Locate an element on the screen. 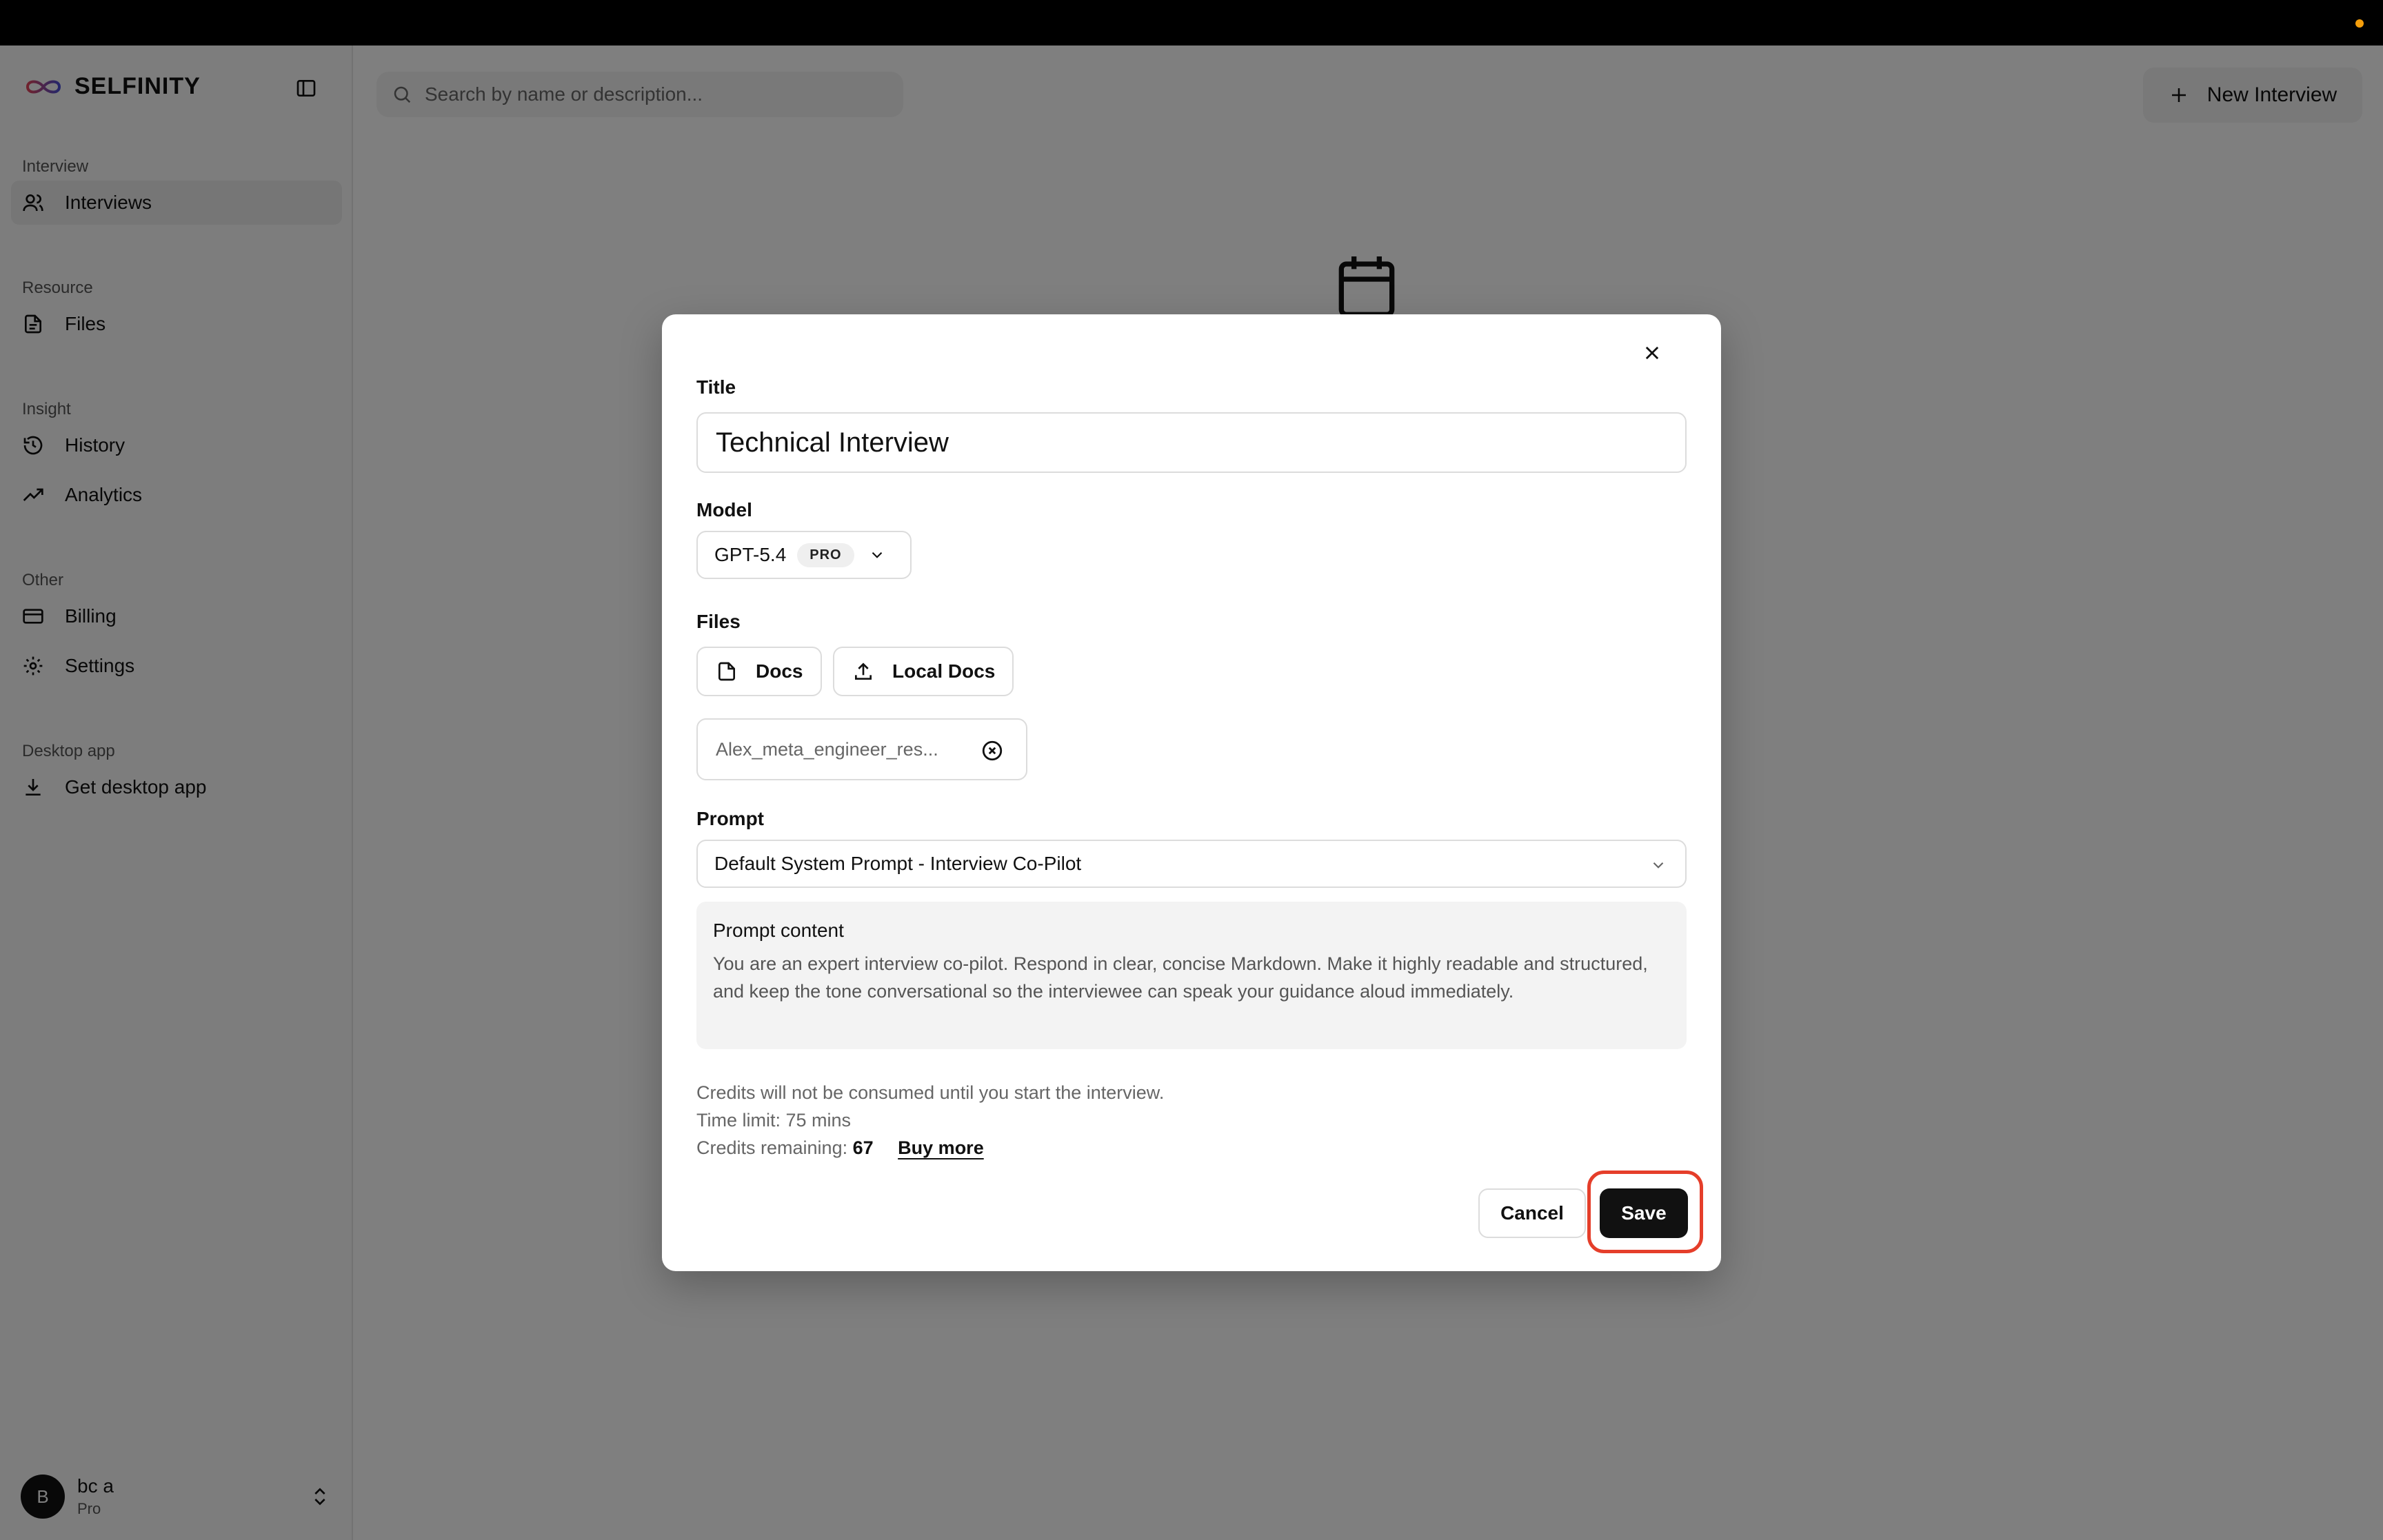 This screenshot has height=1540, width=2383. credits-remaining: Credits remaining: 67 Buy more is located at coordinates (840, 1148).